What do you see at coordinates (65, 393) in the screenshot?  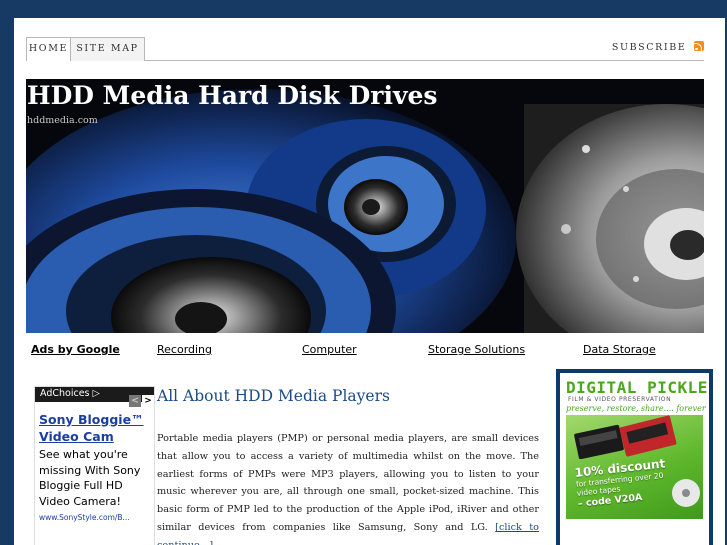 I see `adchoices-label: AdChoices` at bounding box center [65, 393].